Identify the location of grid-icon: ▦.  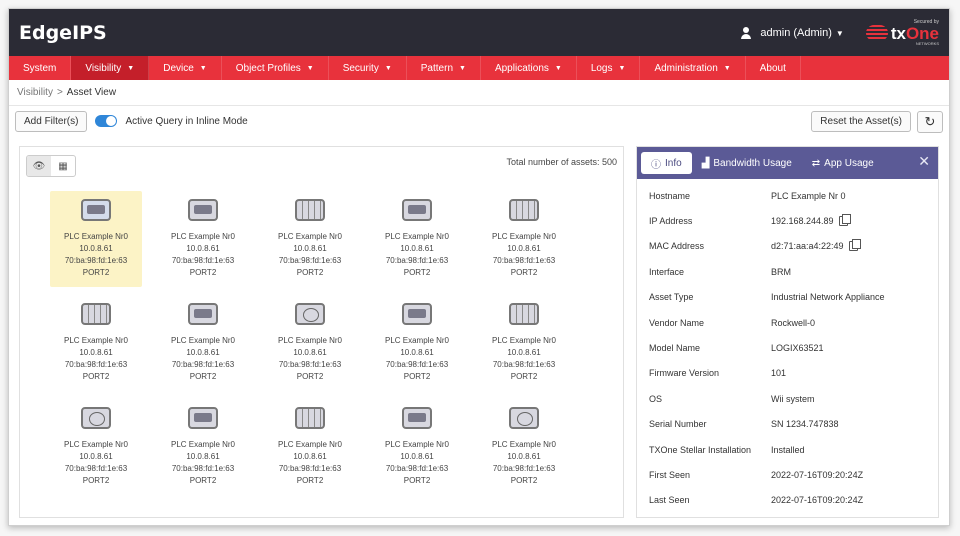
(63, 166).